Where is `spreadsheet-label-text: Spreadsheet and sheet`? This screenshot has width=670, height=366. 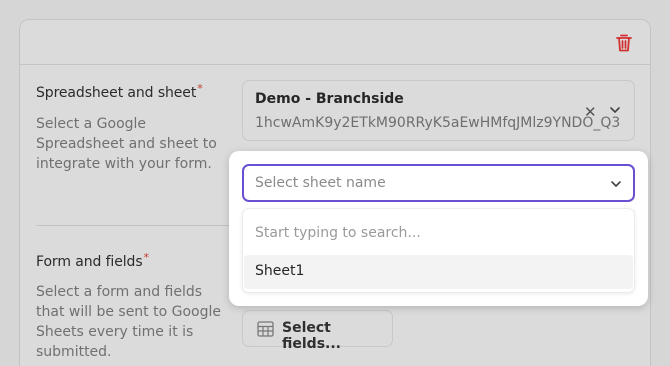 spreadsheet-label-text: Spreadsheet and sheet is located at coordinates (116, 93).